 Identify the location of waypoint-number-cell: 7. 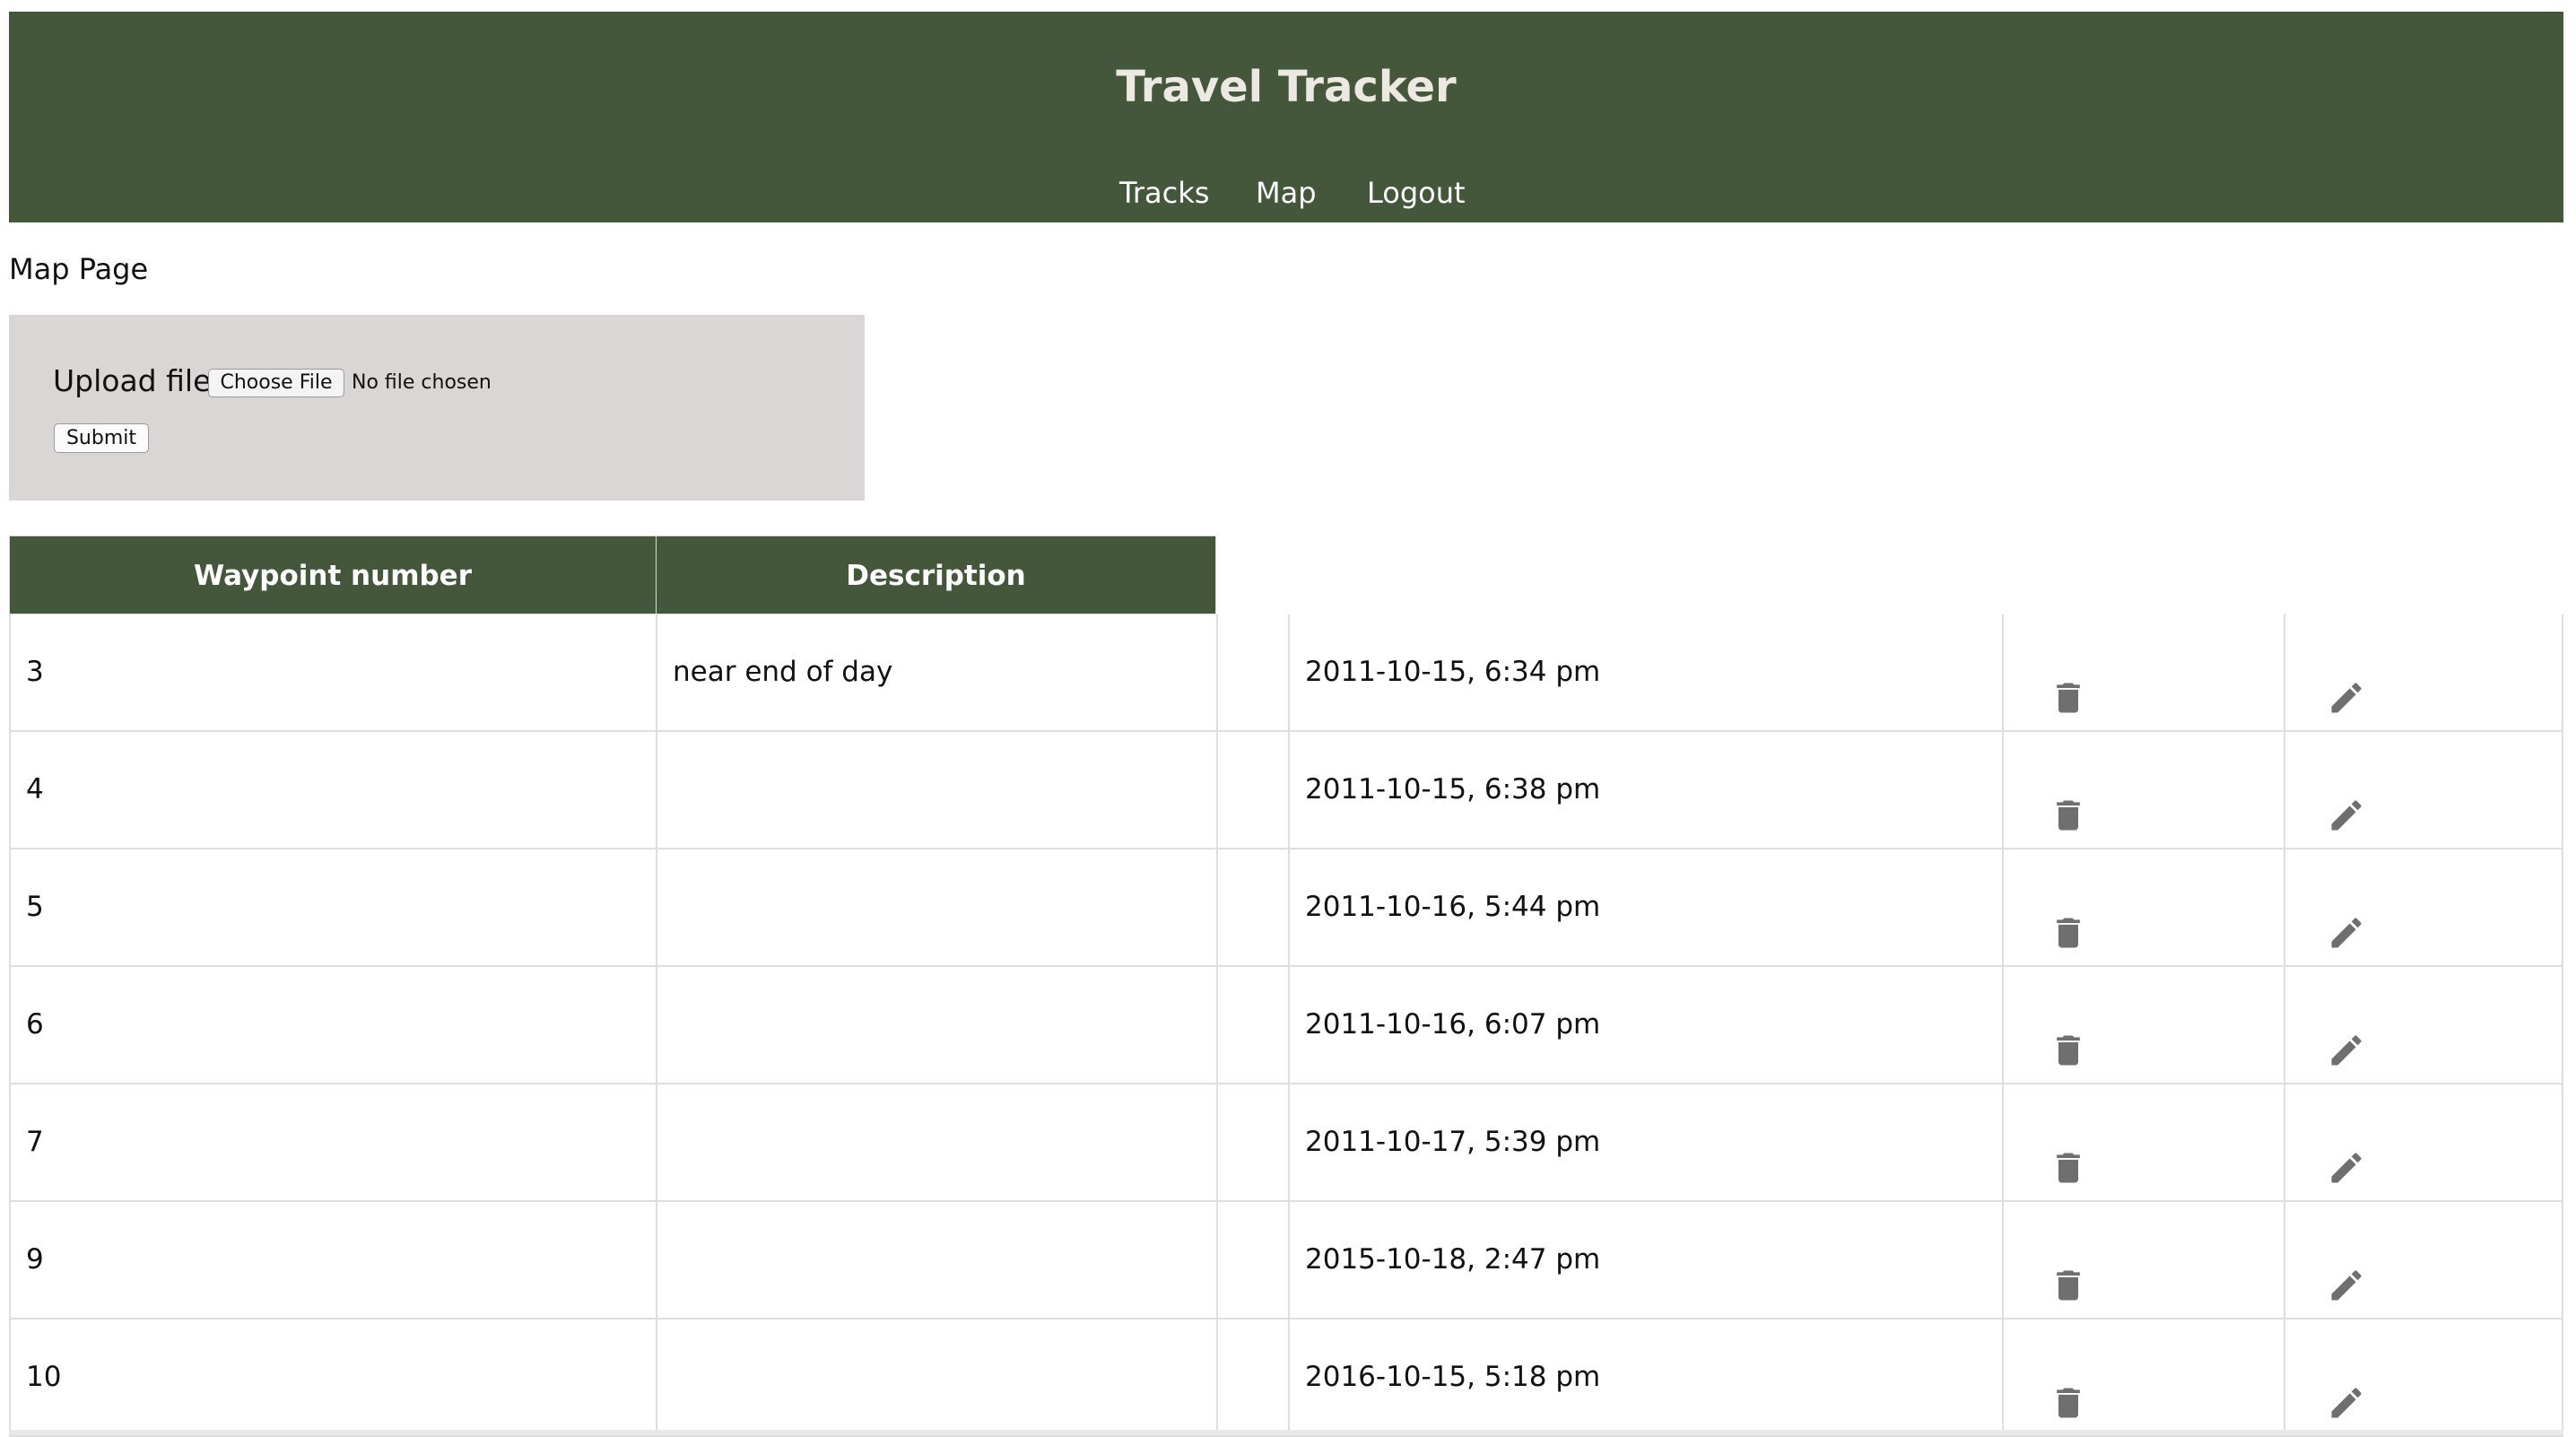
(332, 1143).